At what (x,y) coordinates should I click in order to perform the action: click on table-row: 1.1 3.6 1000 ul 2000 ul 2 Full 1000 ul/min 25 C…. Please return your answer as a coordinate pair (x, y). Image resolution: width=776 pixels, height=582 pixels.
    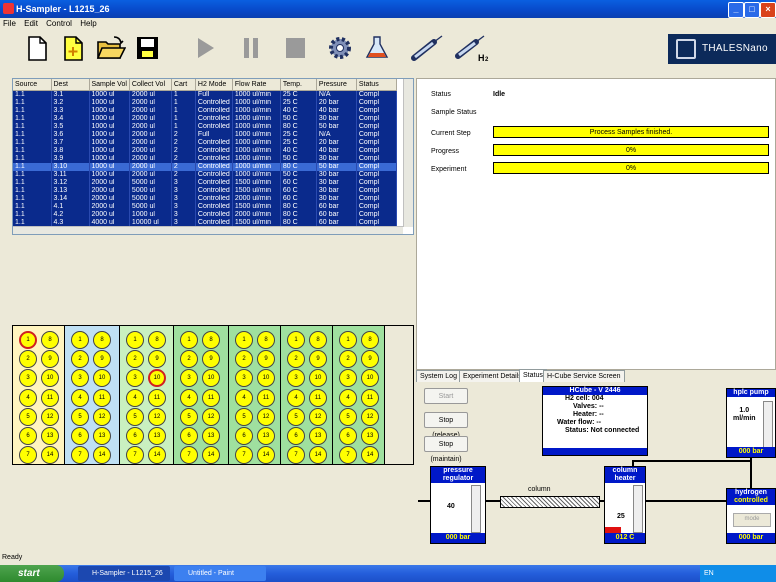
    Looking at the image, I should click on (205, 135).